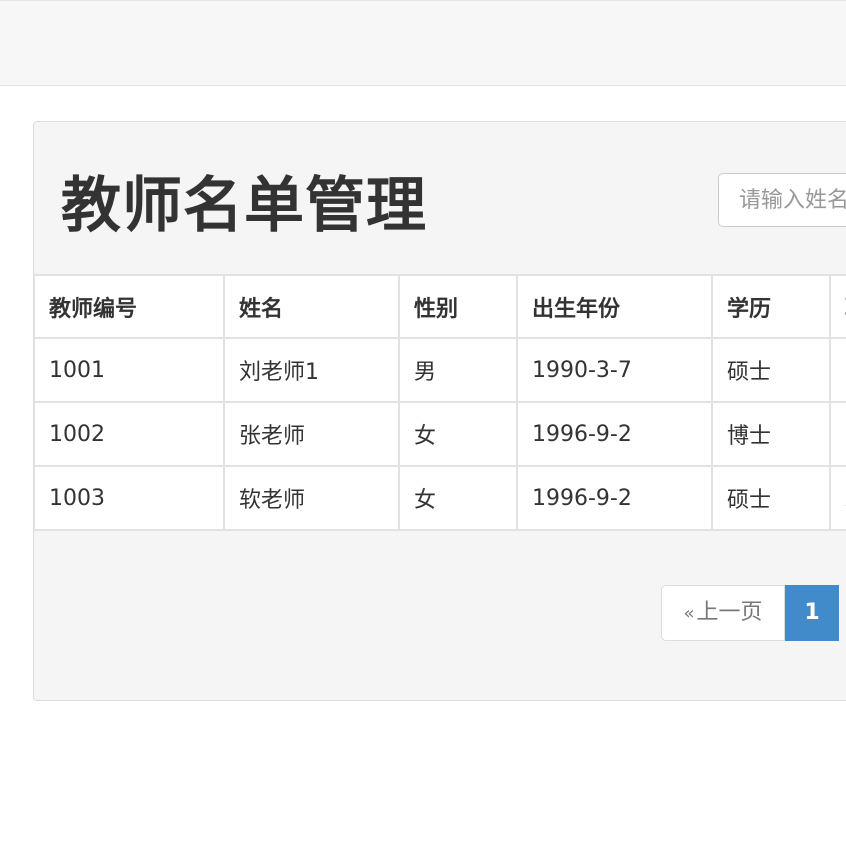 This screenshot has height=846, width=846. What do you see at coordinates (244, 206) in the screenshot?
I see `page-title: 教师名单管理` at bounding box center [244, 206].